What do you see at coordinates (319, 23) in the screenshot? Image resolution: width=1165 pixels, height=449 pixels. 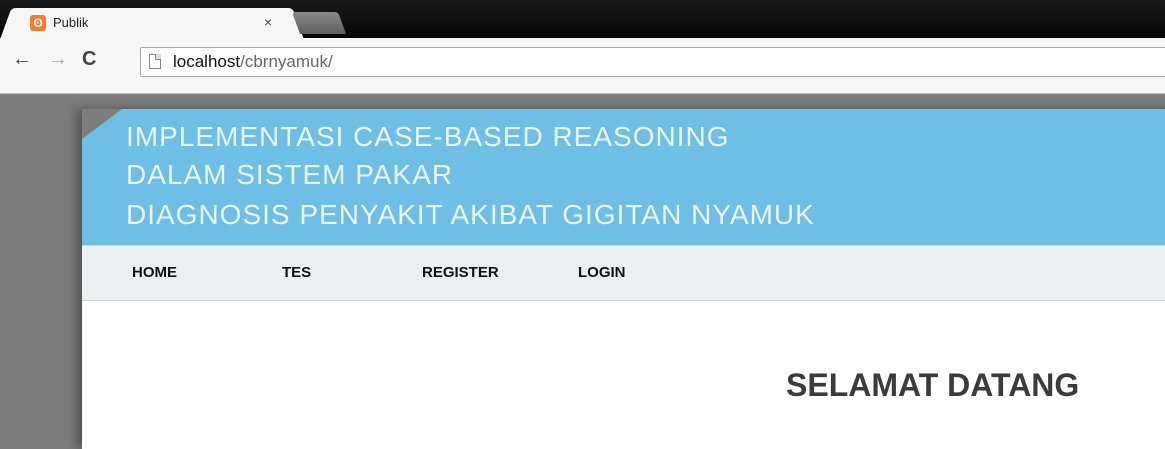 I see `new-tab-button` at bounding box center [319, 23].